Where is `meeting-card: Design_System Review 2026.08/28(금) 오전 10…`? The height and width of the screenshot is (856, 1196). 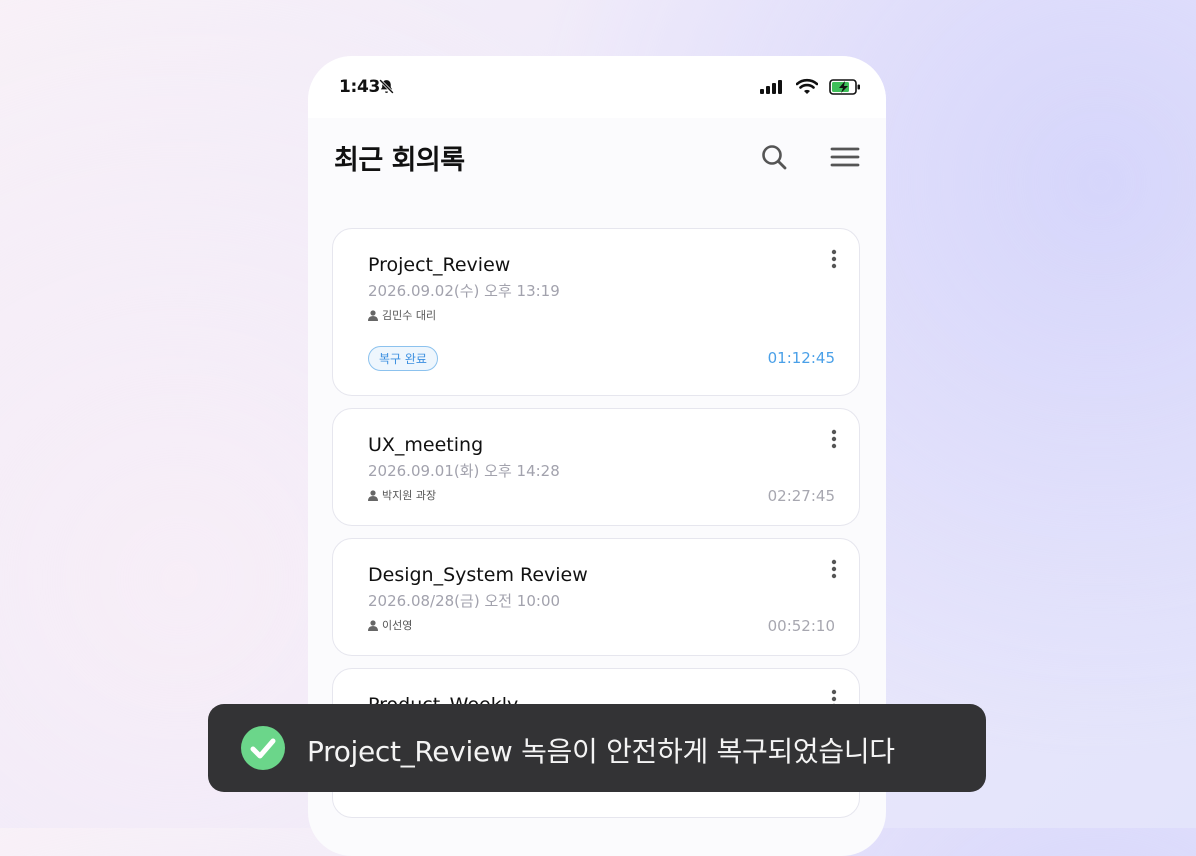 meeting-card: Design_System Review 2026.08/28(금) 오전 10… is located at coordinates (596, 597).